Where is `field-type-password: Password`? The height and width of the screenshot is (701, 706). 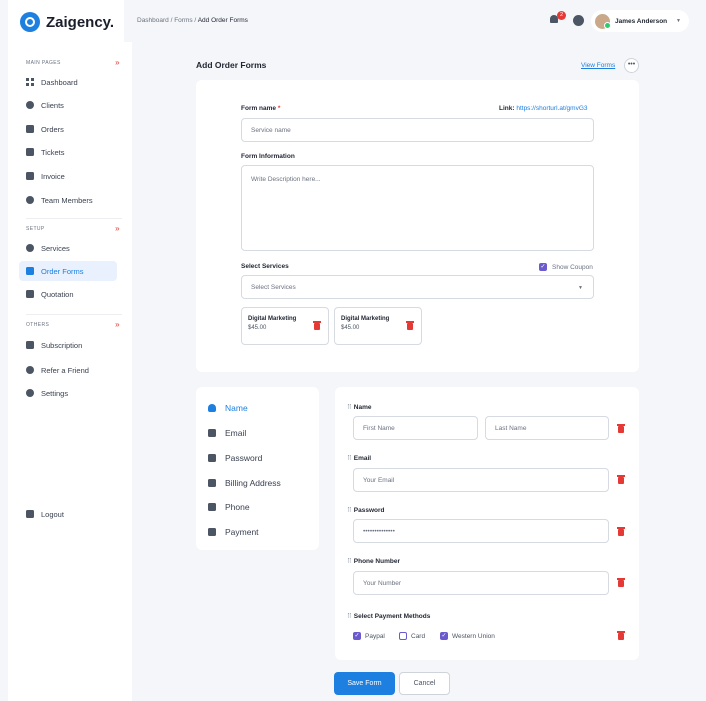
field-type-password: Password is located at coordinates (235, 458).